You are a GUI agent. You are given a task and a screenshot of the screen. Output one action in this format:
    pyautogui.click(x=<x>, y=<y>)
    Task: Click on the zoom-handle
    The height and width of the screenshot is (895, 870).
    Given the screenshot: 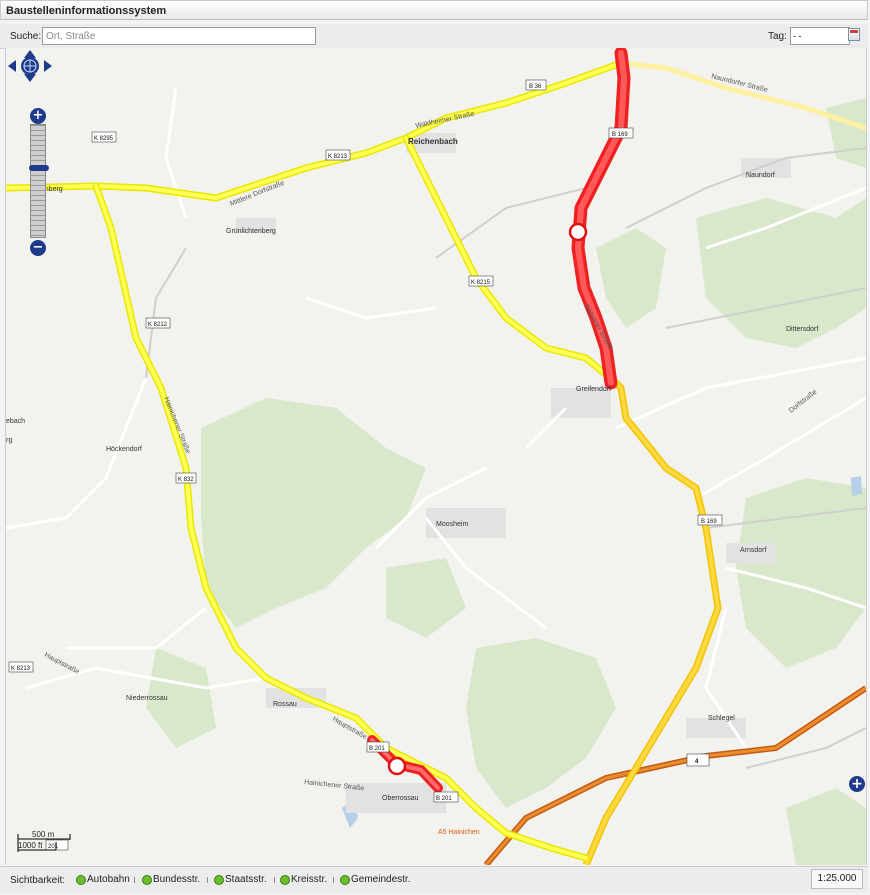 What is the action you would take?
    pyautogui.click(x=39, y=168)
    